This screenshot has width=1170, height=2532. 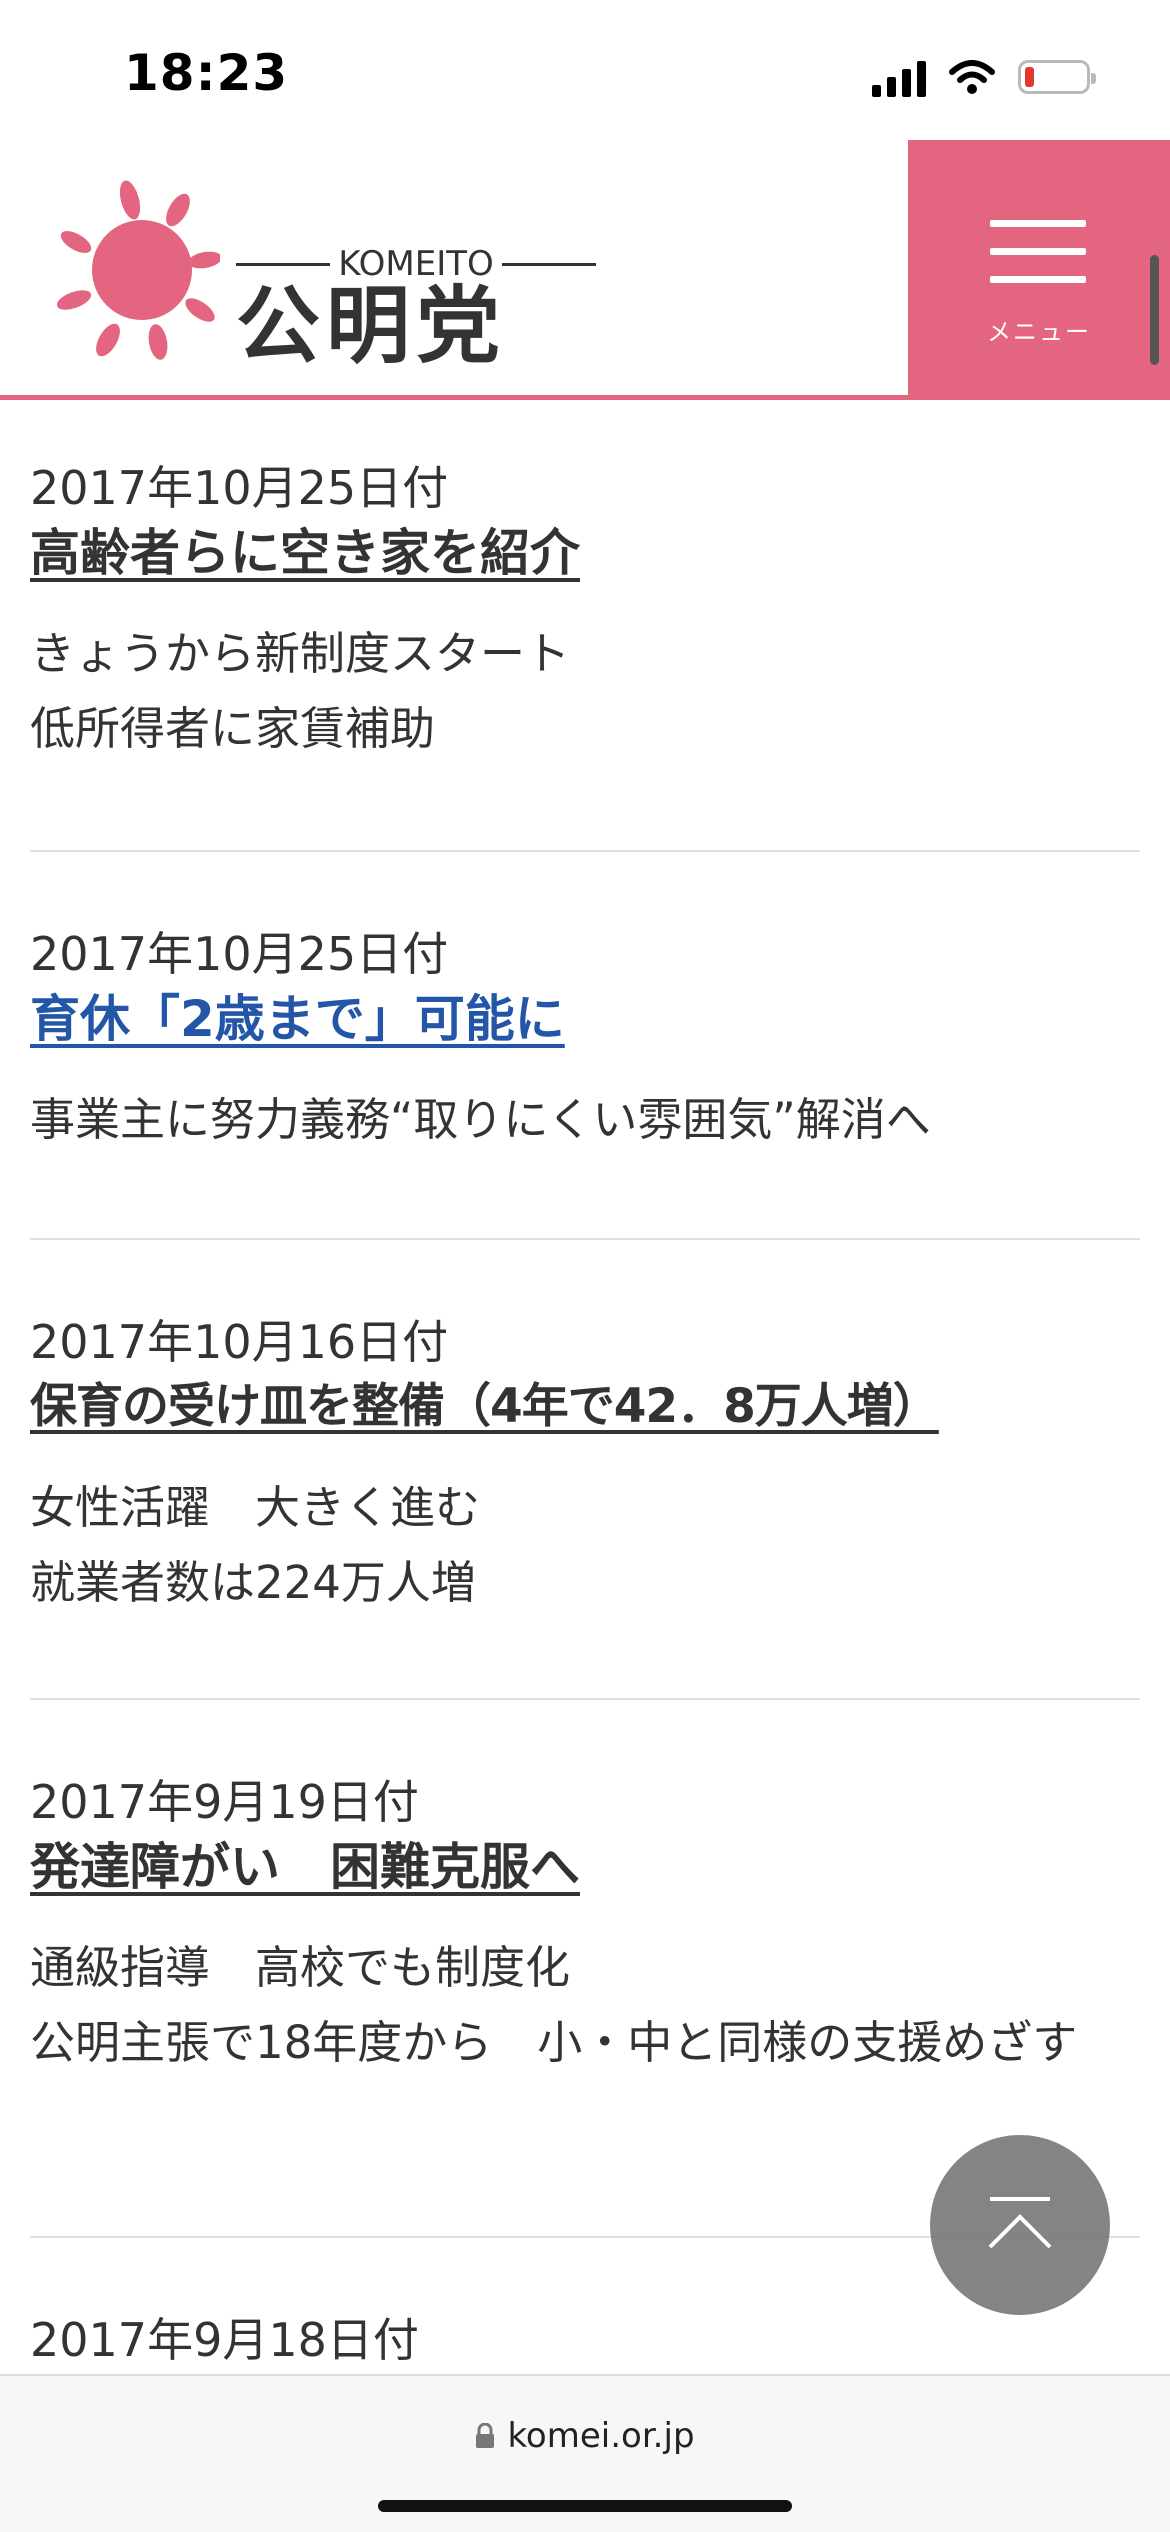 I want to click on back-to-top-button, so click(x=1020, y=2225).